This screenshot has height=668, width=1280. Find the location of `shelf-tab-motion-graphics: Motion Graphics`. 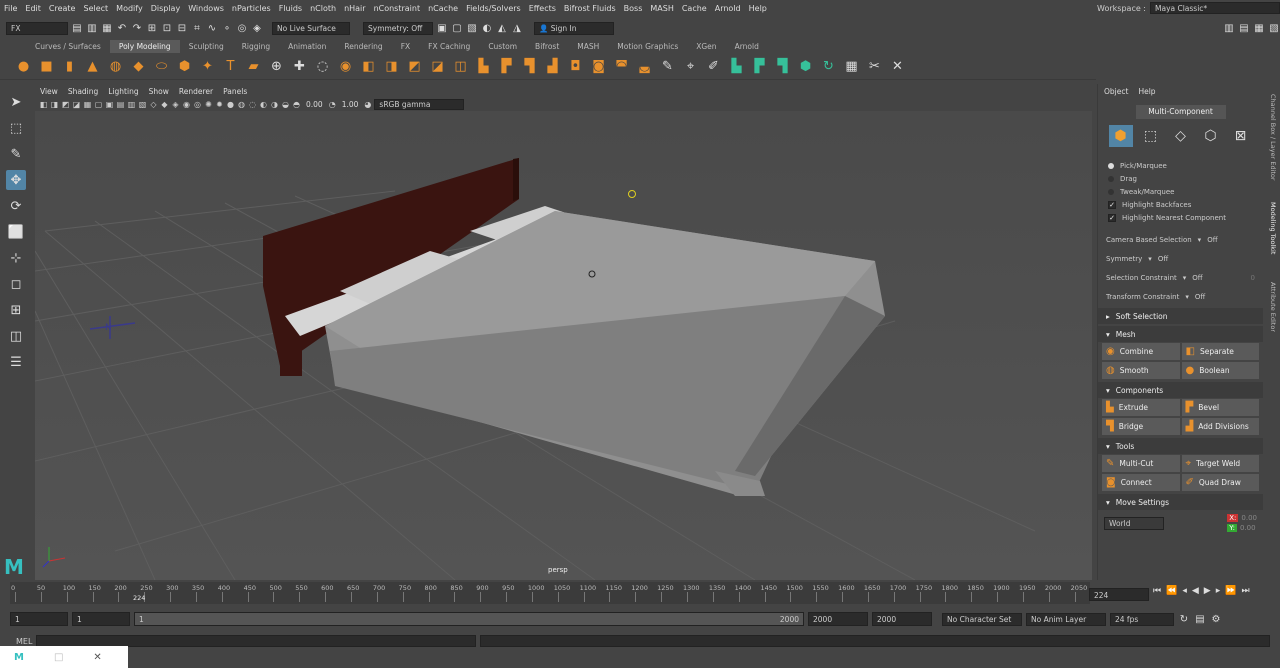

shelf-tab-motion-graphics: Motion Graphics is located at coordinates (647, 46).